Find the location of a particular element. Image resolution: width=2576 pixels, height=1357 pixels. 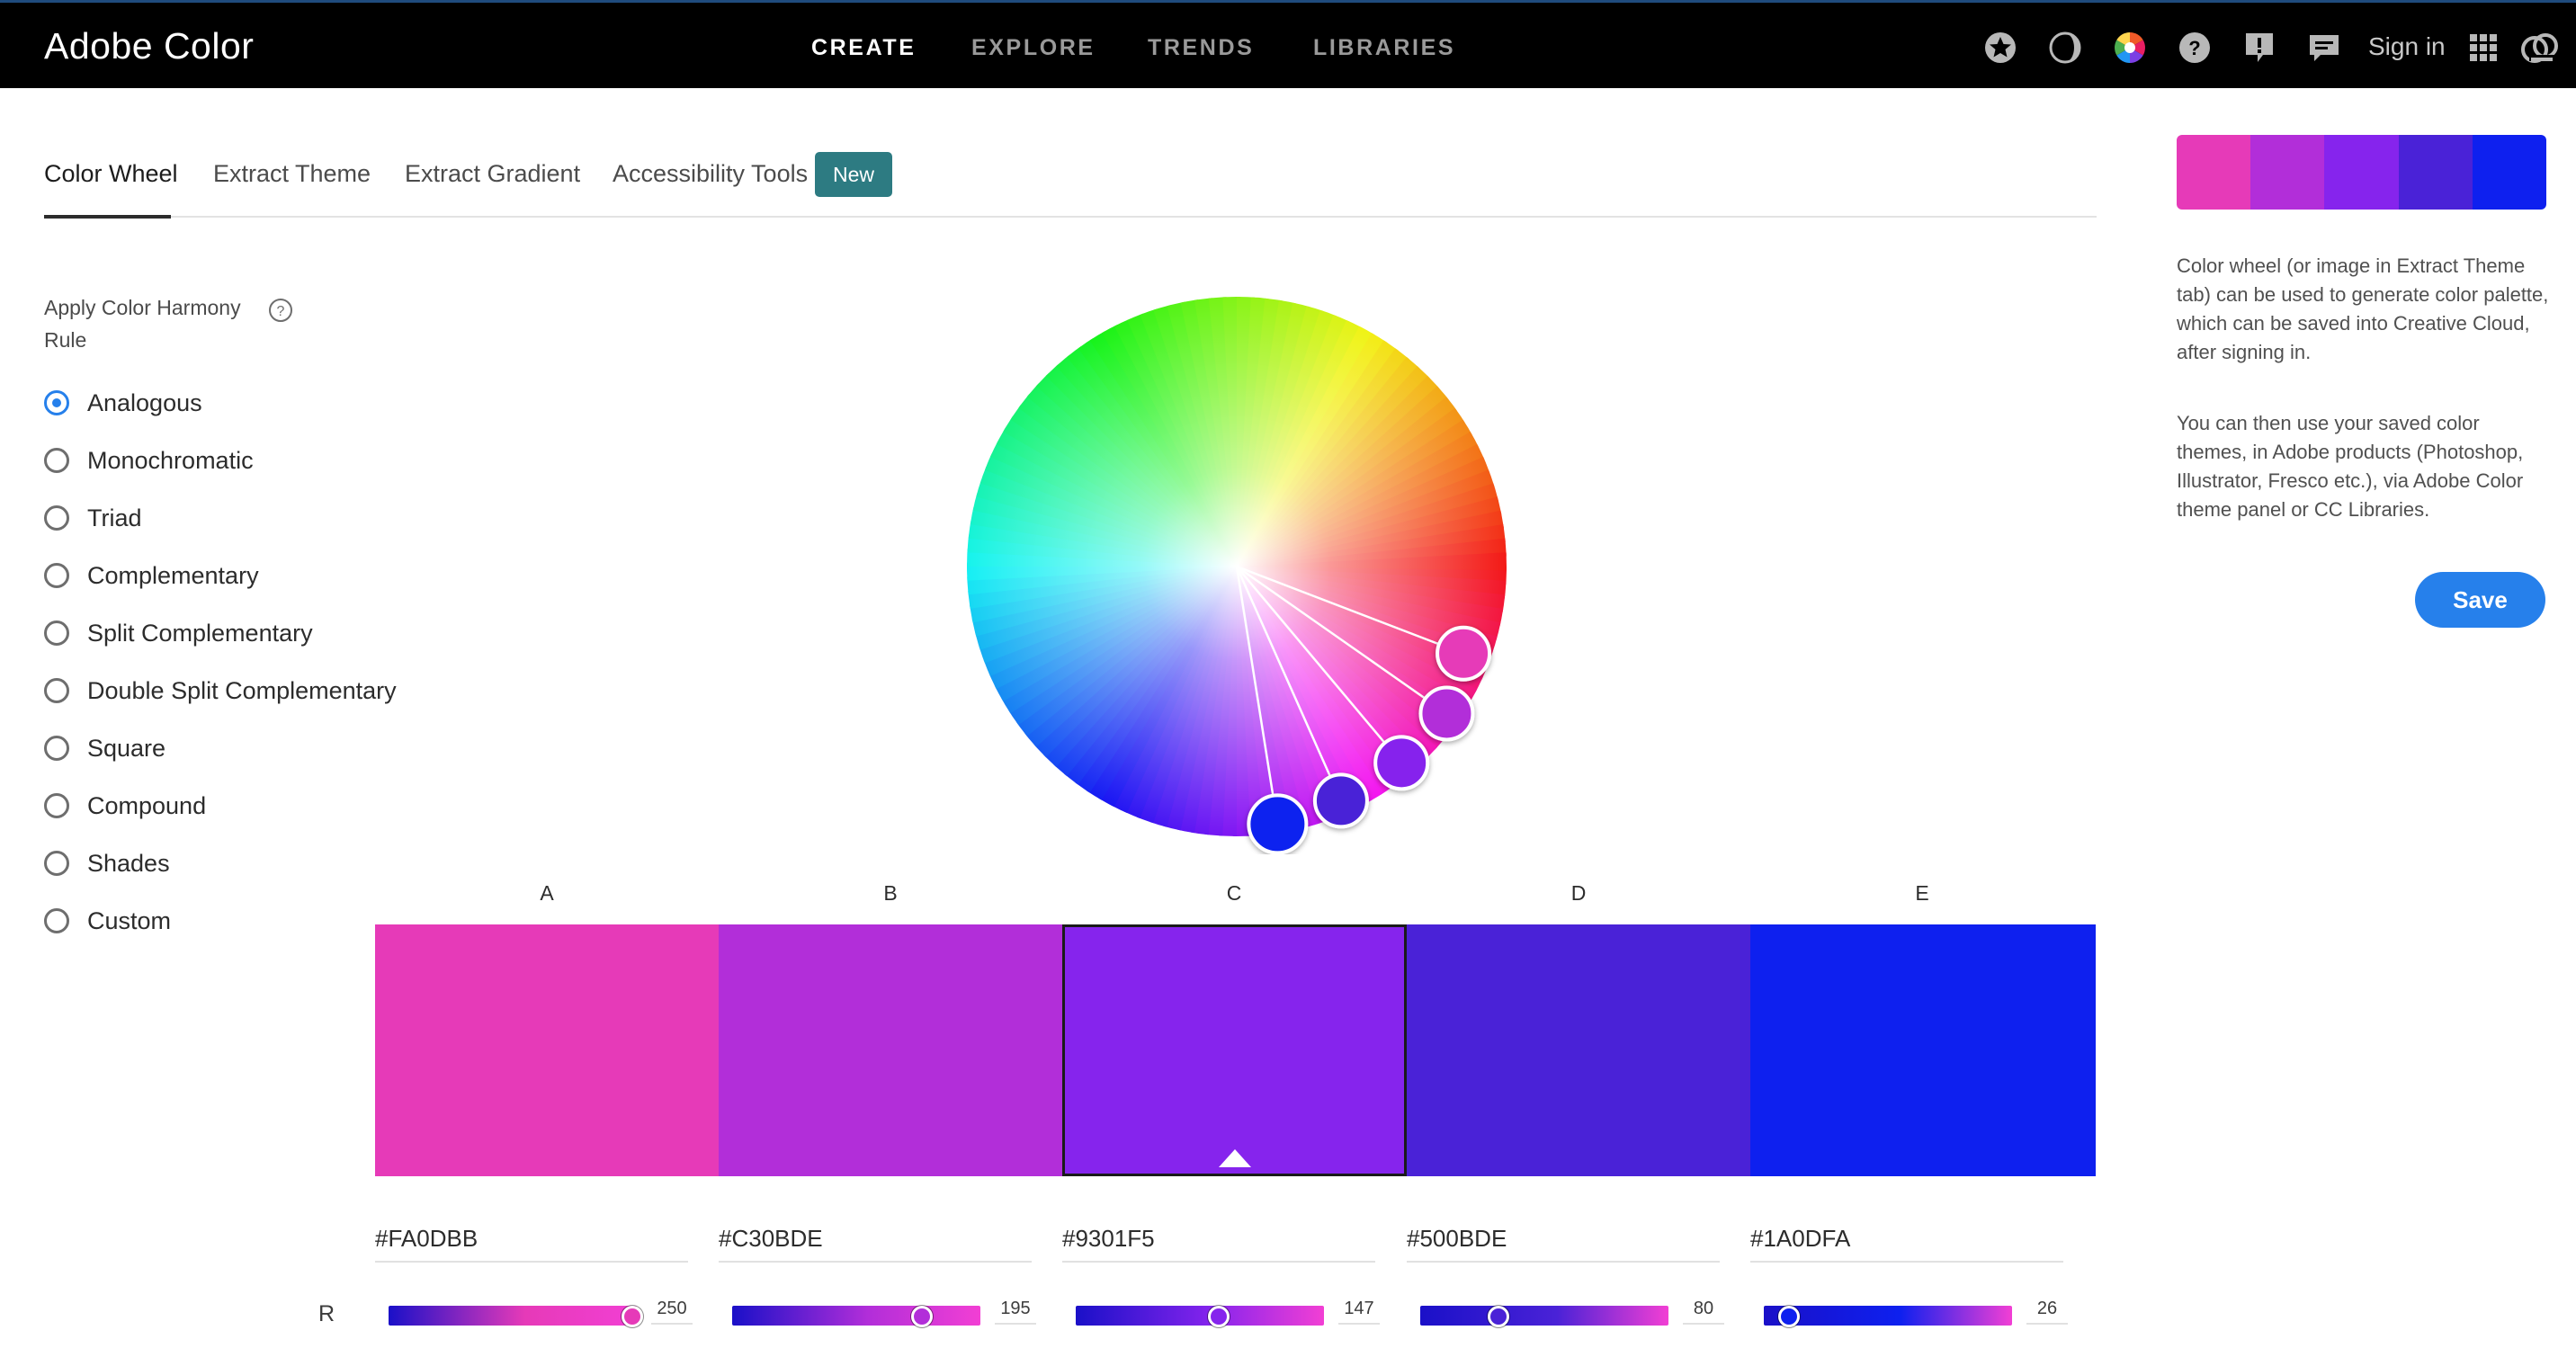

color-wheel-icon is located at coordinates (2130, 48).